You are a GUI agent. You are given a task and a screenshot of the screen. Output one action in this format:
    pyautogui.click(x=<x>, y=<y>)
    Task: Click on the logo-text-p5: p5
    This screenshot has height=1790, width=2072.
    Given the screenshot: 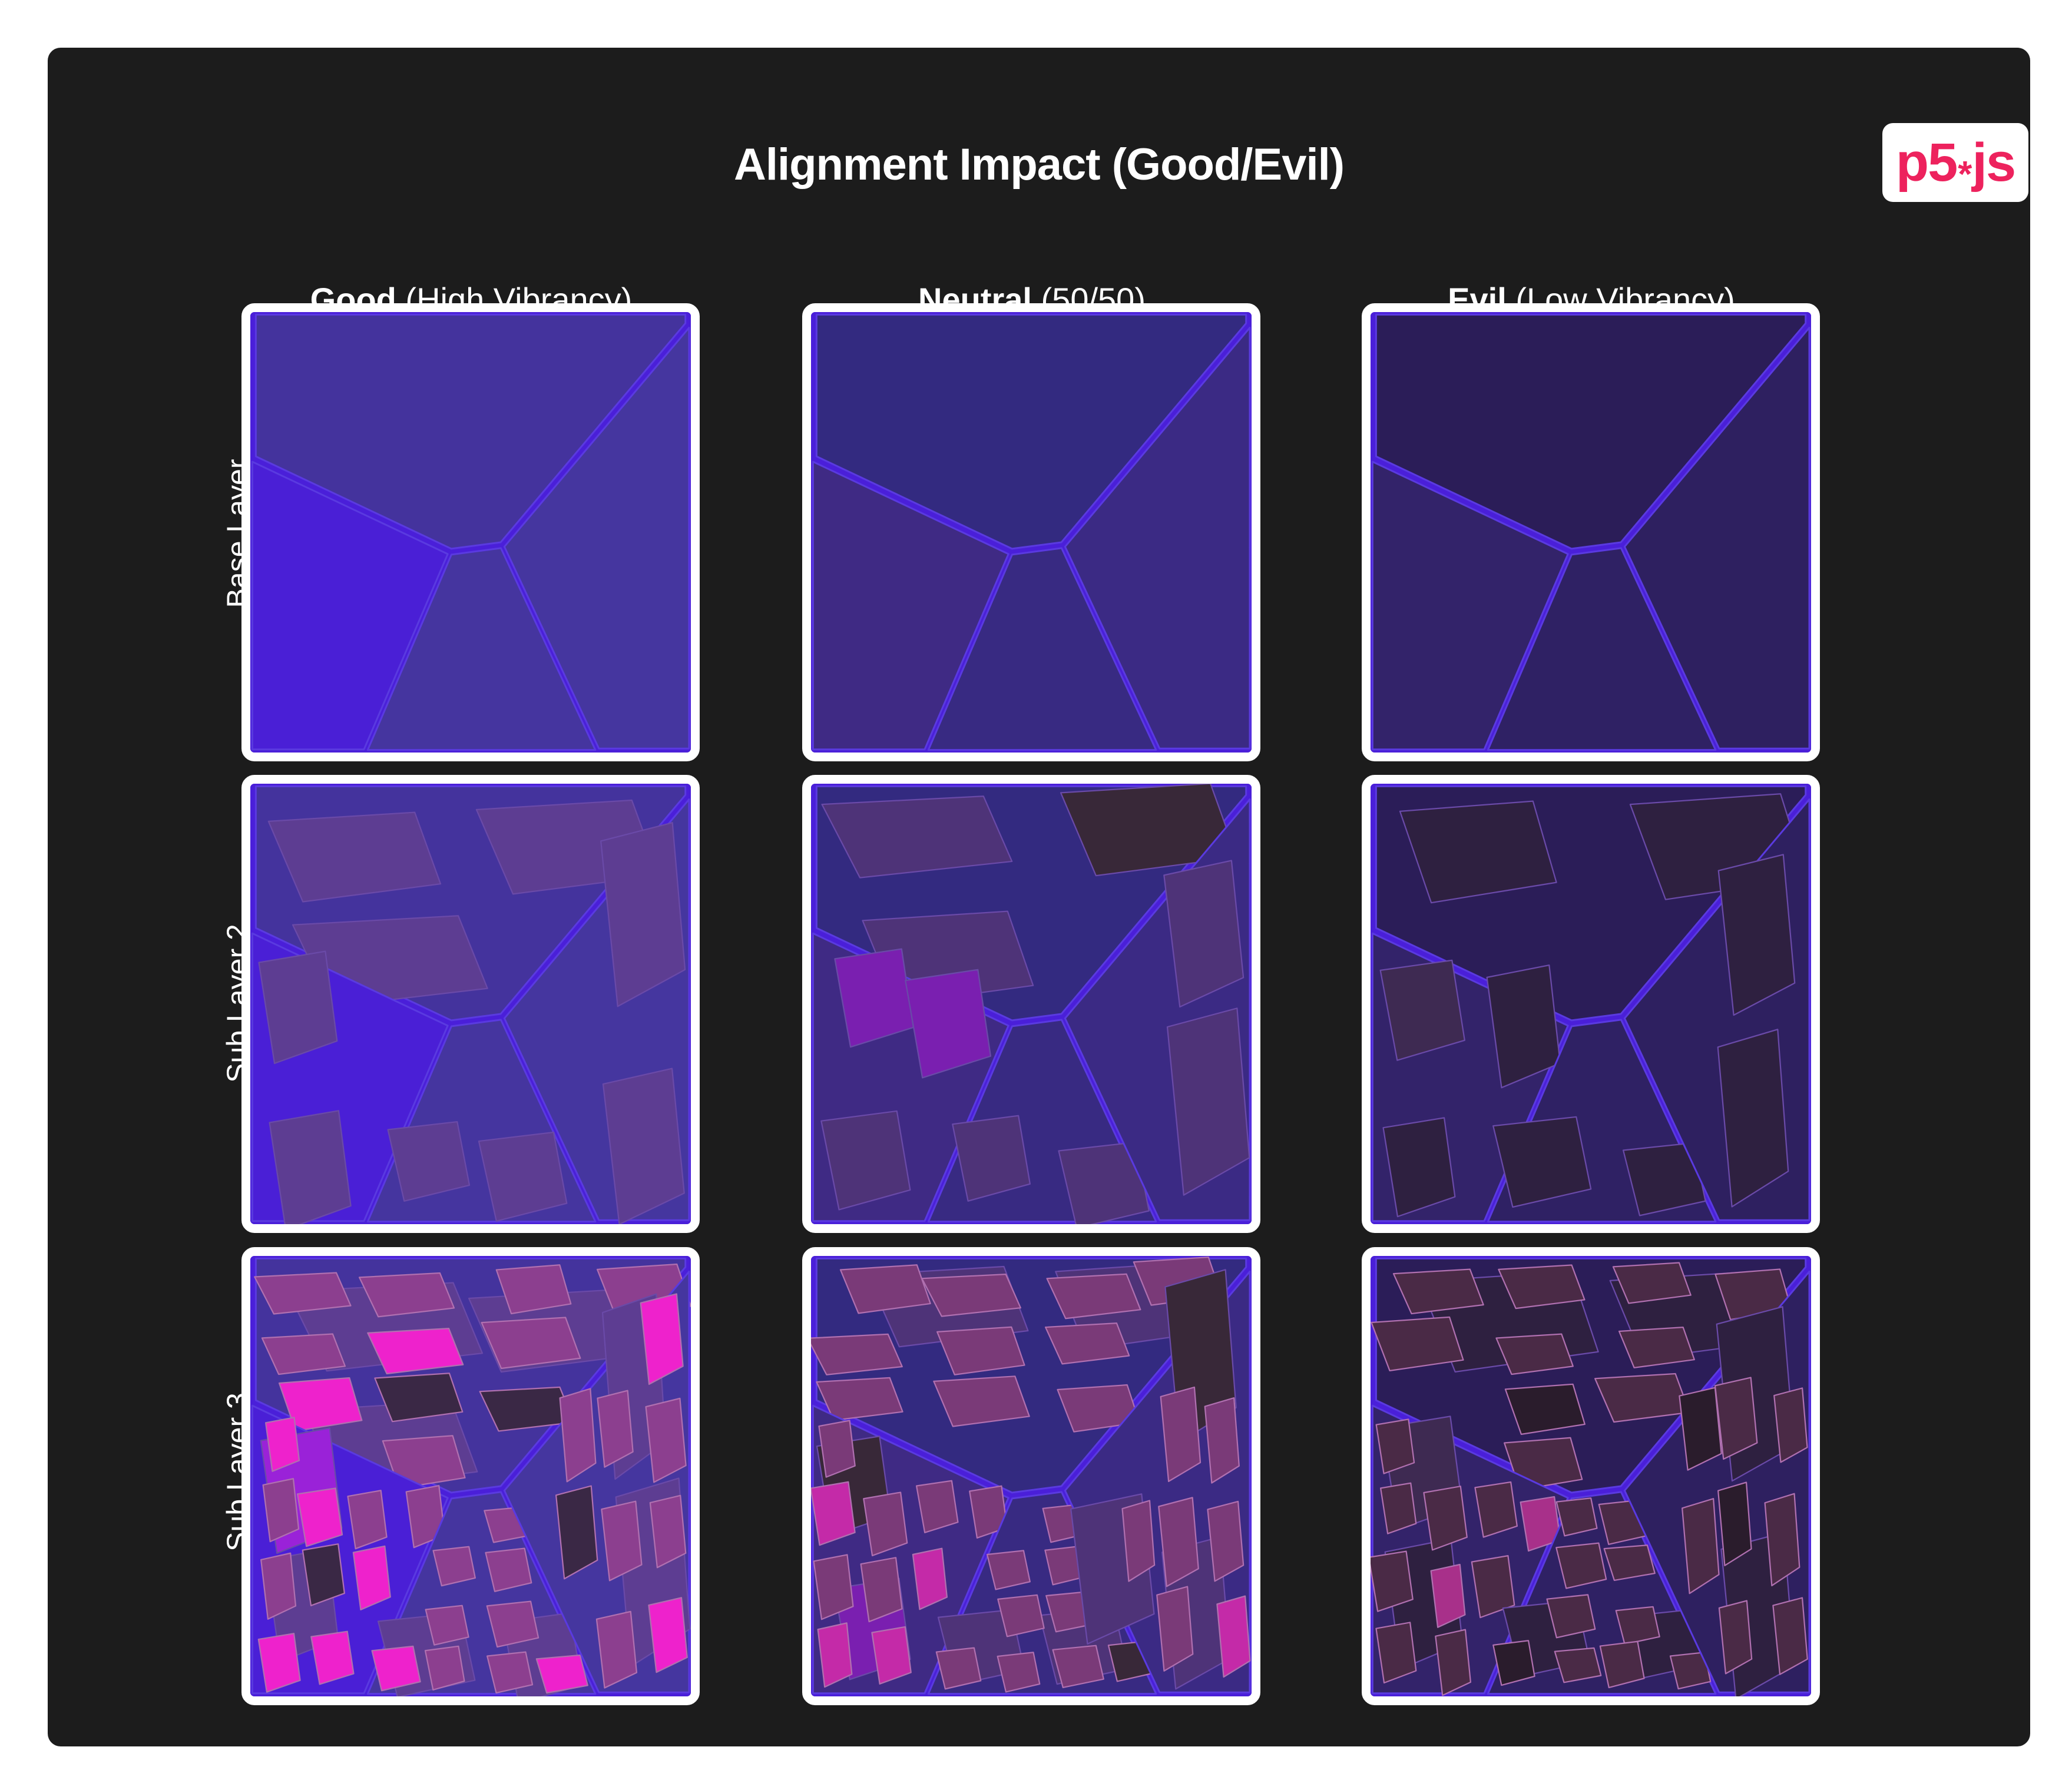 What is the action you would take?
    pyautogui.click(x=1926, y=162)
    